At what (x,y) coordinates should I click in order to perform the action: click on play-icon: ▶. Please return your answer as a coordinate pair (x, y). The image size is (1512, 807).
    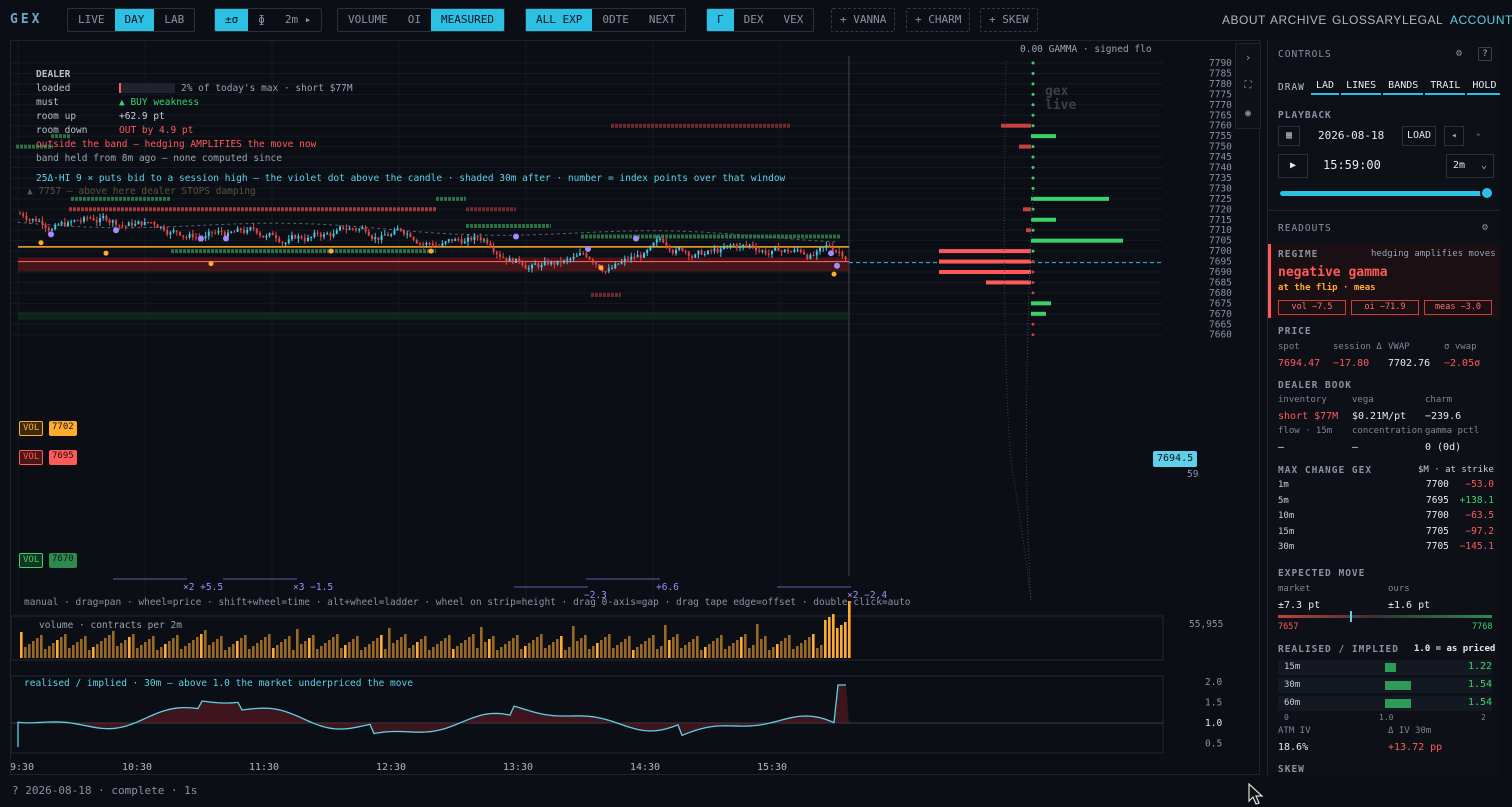
    Looking at the image, I should click on (1293, 166).